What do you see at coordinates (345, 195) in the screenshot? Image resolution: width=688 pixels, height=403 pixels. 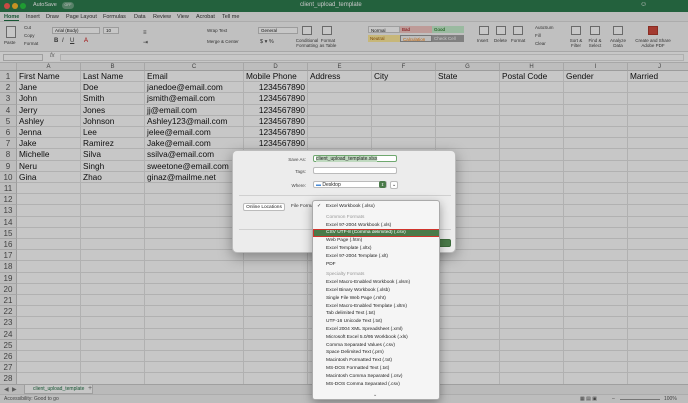 I see `dialog-divider` at bounding box center [345, 195].